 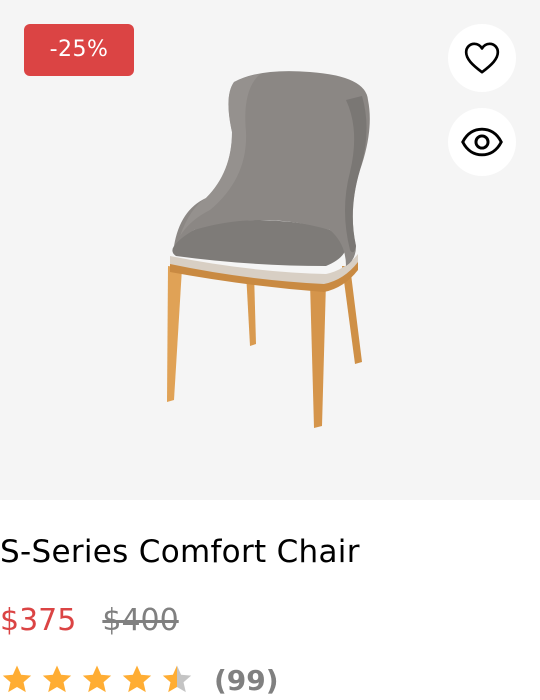 I want to click on discount-badge: -25%, so click(x=79, y=50).